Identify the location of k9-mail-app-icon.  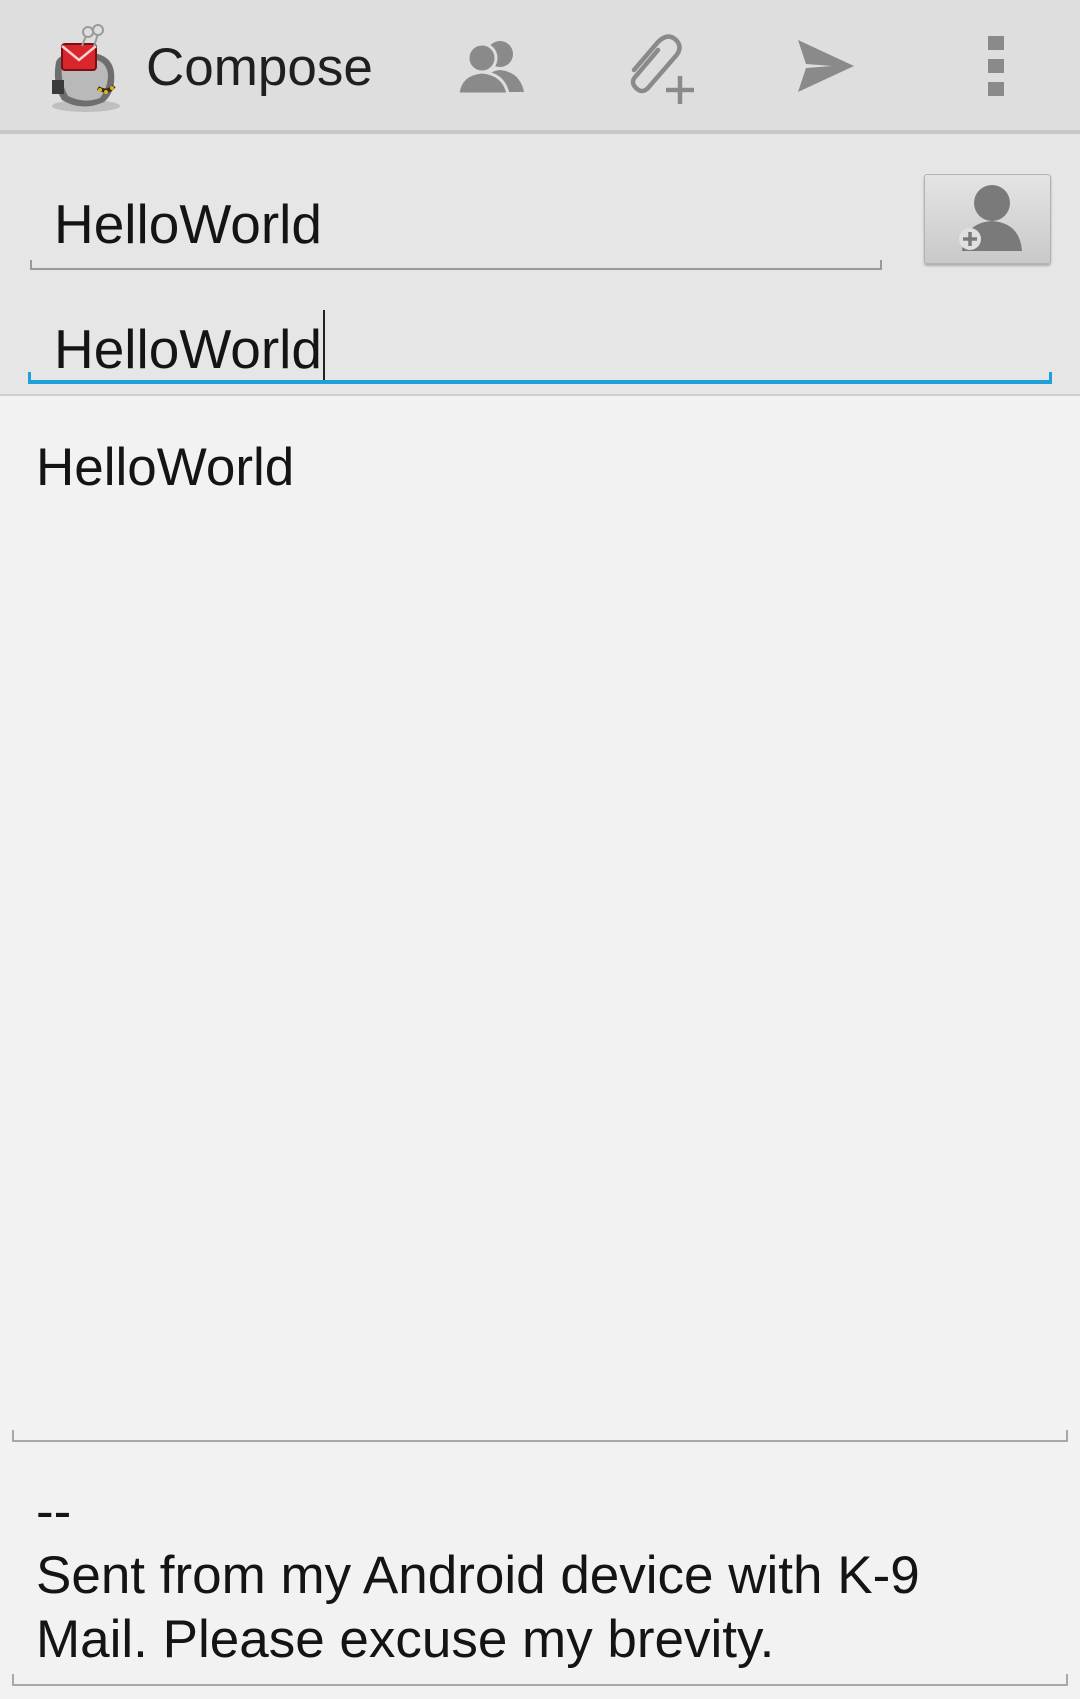
(84, 68).